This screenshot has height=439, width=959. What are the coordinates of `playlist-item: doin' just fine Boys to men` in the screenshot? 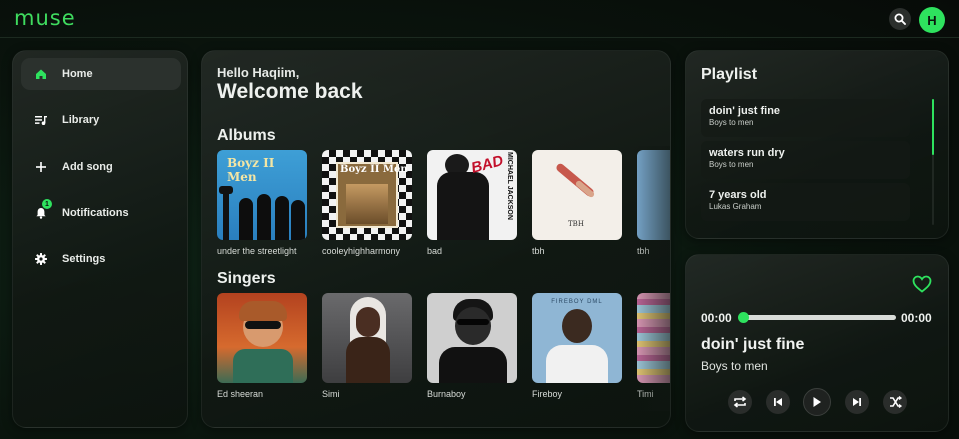 It's located at (805, 118).